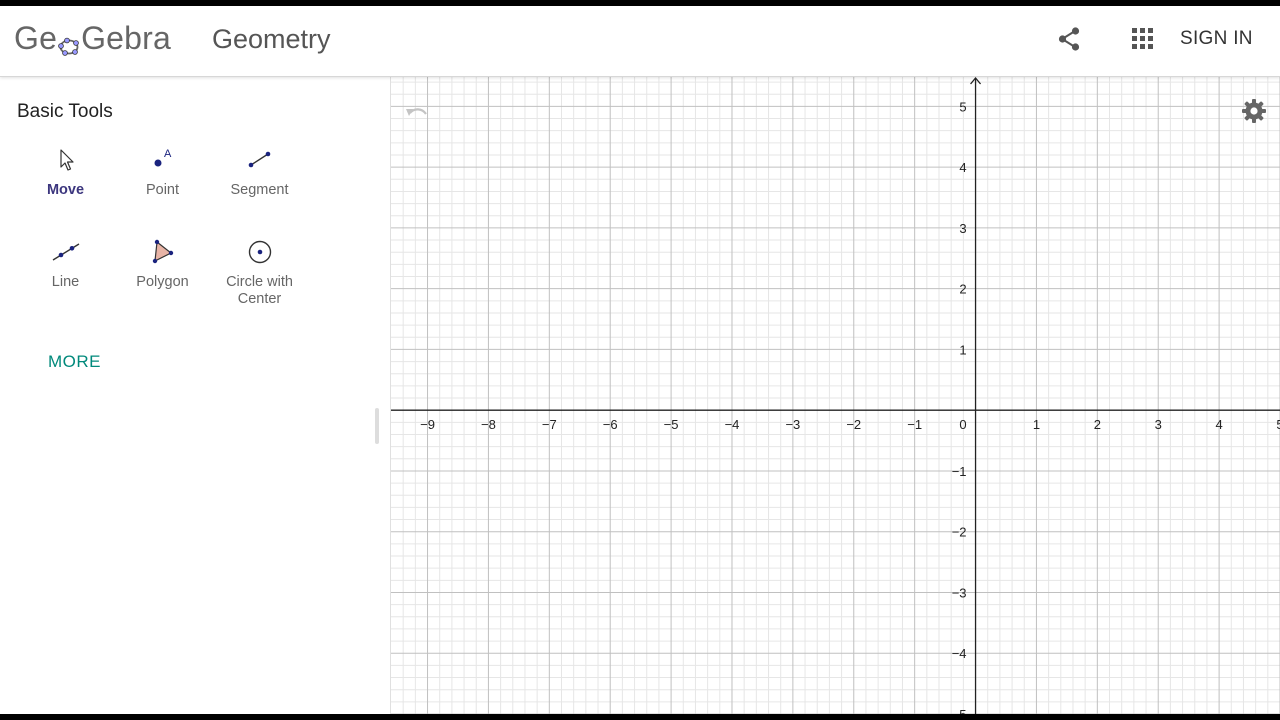 The image size is (1280, 720). What do you see at coordinates (962, 106) in the screenshot?
I see `y-tick-label: 5` at bounding box center [962, 106].